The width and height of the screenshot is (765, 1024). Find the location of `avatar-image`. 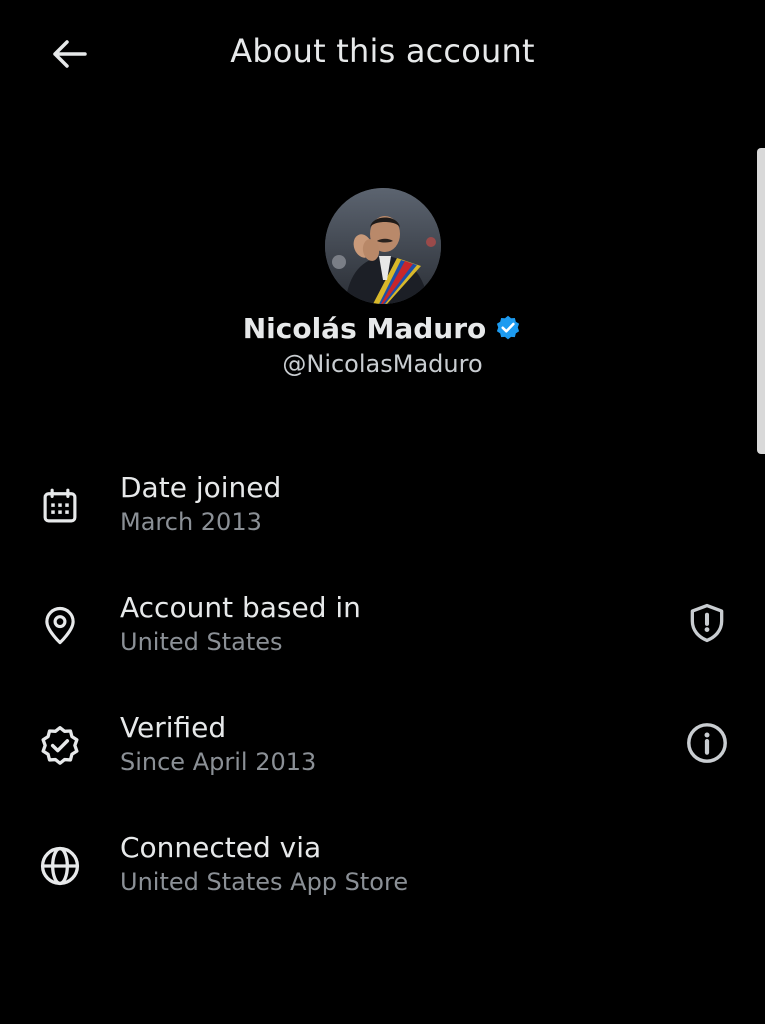

avatar-image is located at coordinates (382, 246).